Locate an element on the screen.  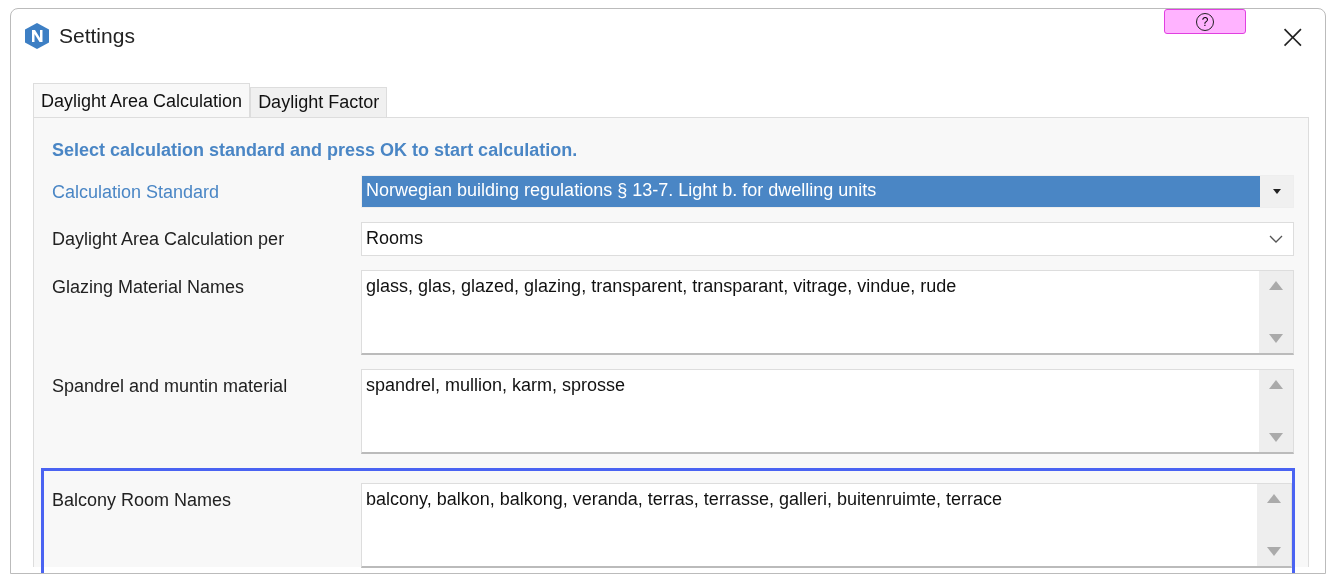
text-area: glass, glas, glazed, glazing, transparent, transparant, vitrage, vindue, rude is located at coordinates (827, 312).